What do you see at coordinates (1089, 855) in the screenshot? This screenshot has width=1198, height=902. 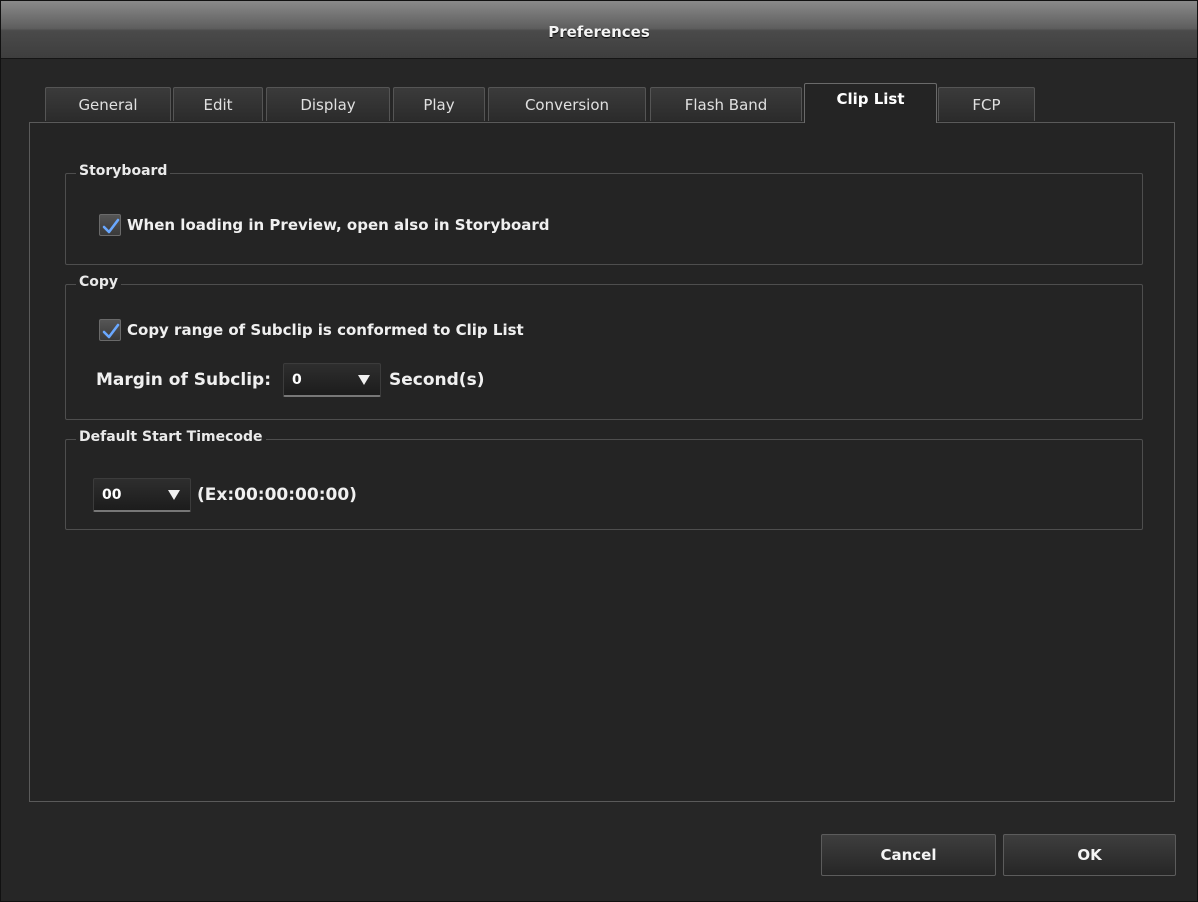 I see `ok-button: OK` at bounding box center [1089, 855].